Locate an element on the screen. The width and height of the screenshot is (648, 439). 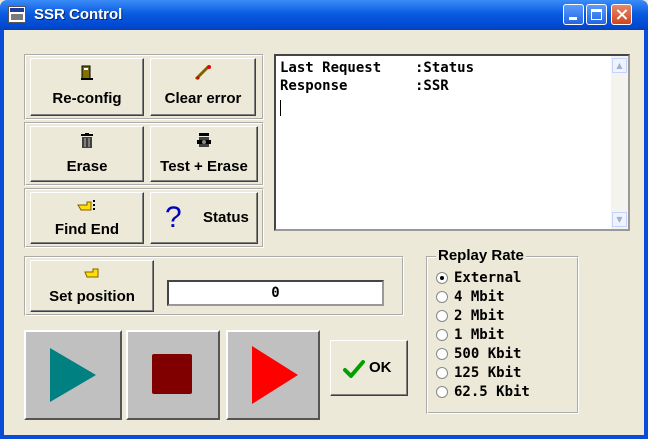
position-input: 0 is located at coordinates (275, 293).